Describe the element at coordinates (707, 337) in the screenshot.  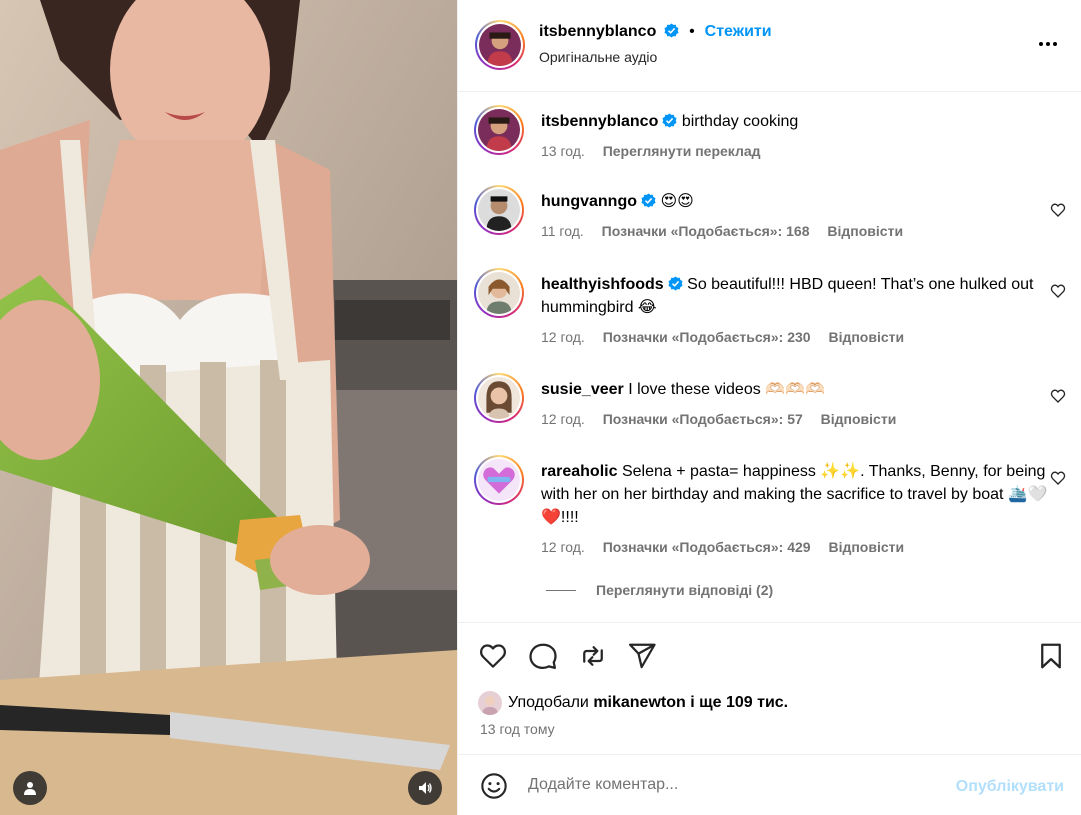
I see `comment-likes-count: Позначки «Подобається»: 230` at that location.